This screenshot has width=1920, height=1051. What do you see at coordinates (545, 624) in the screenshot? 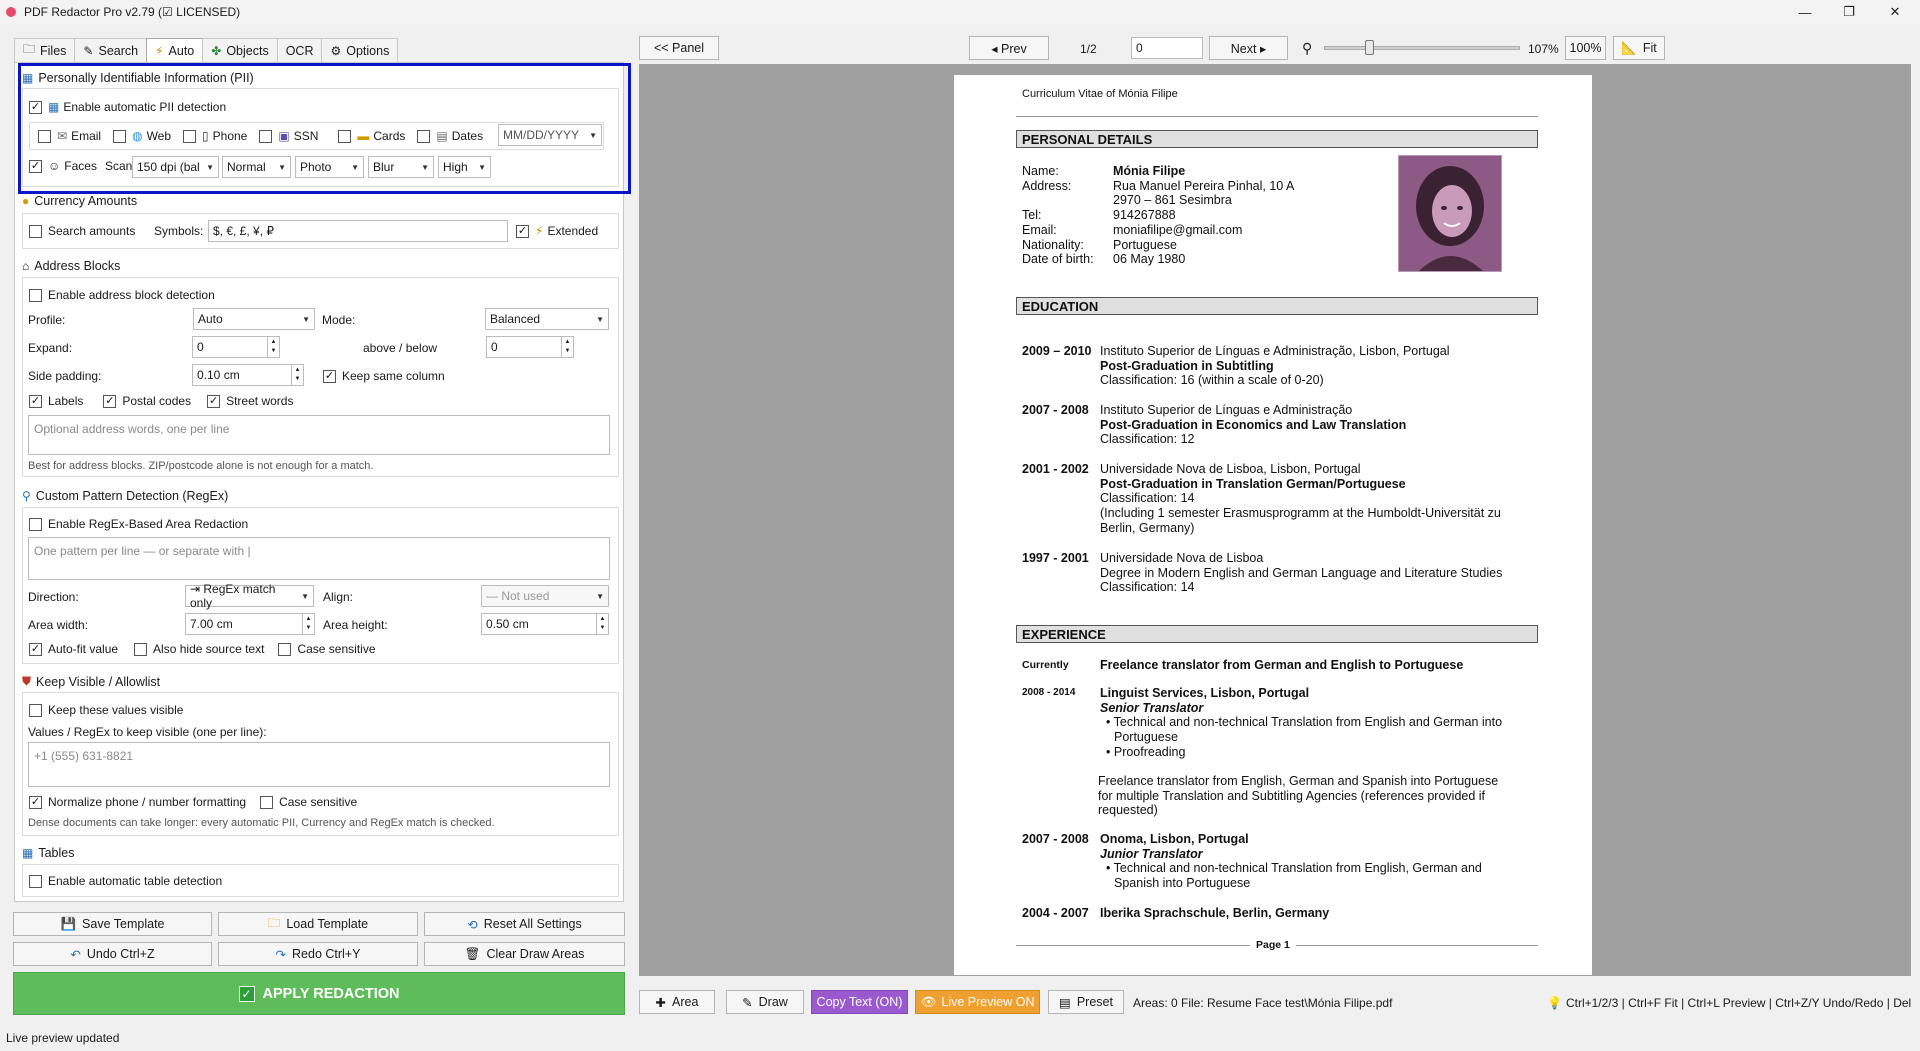
I see `area-height-spinner: 0.50 cm ▲ ▼` at bounding box center [545, 624].